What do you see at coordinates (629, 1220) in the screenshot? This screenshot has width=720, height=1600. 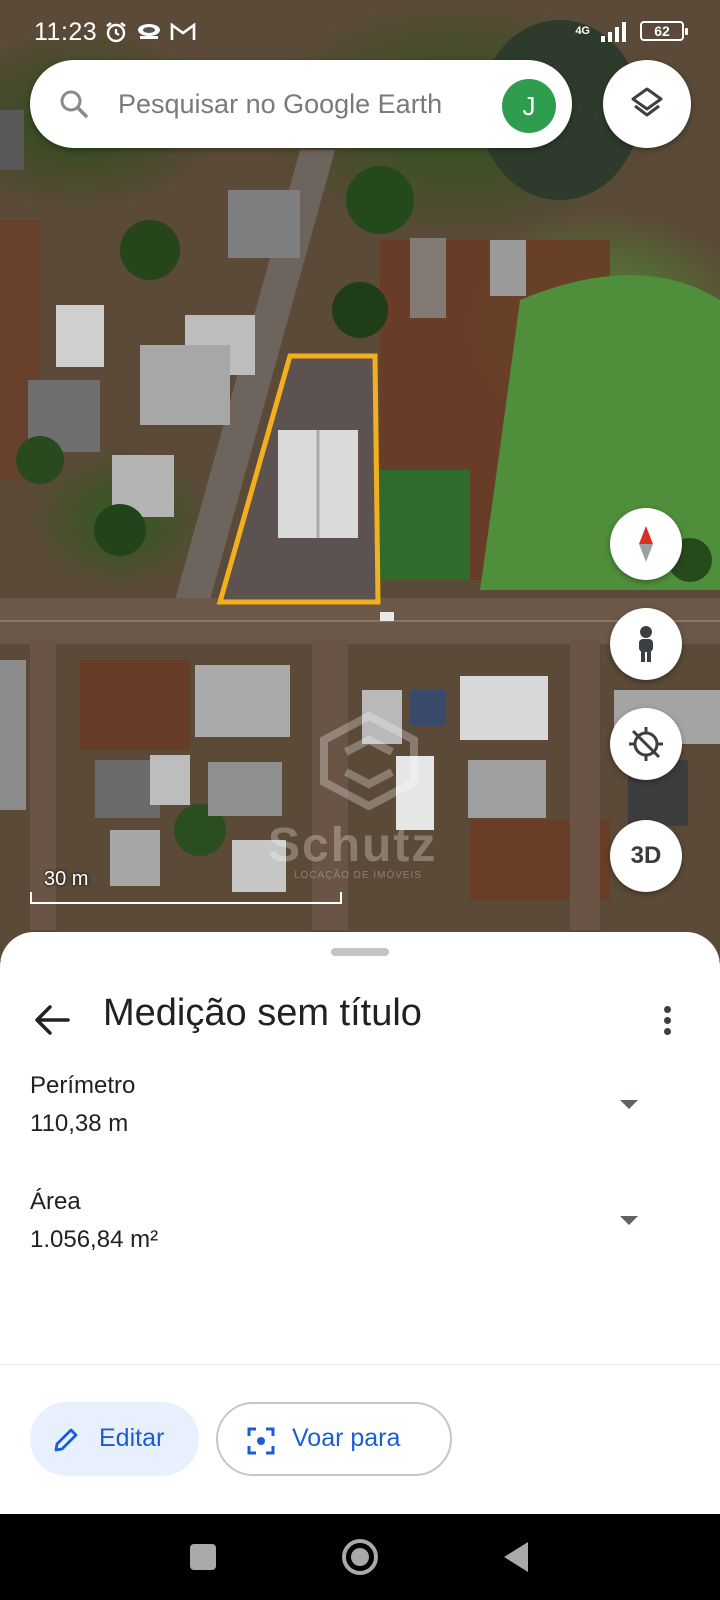 I see `area-dropdown-icon` at bounding box center [629, 1220].